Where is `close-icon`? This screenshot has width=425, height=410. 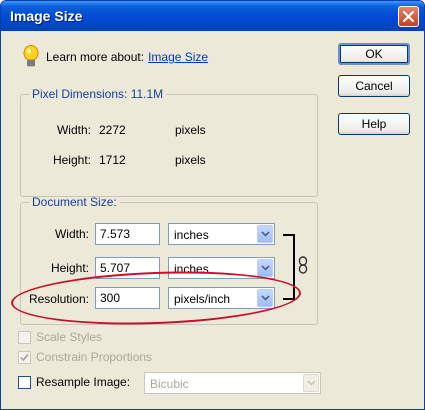
close-icon is located at coordinates (408, 16).